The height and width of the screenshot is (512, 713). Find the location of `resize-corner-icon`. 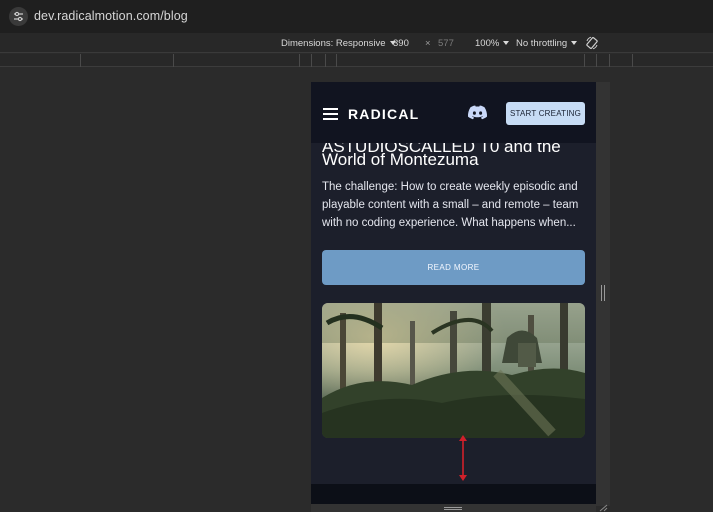

resize-corner-icon is located at coordinates (603, 508).